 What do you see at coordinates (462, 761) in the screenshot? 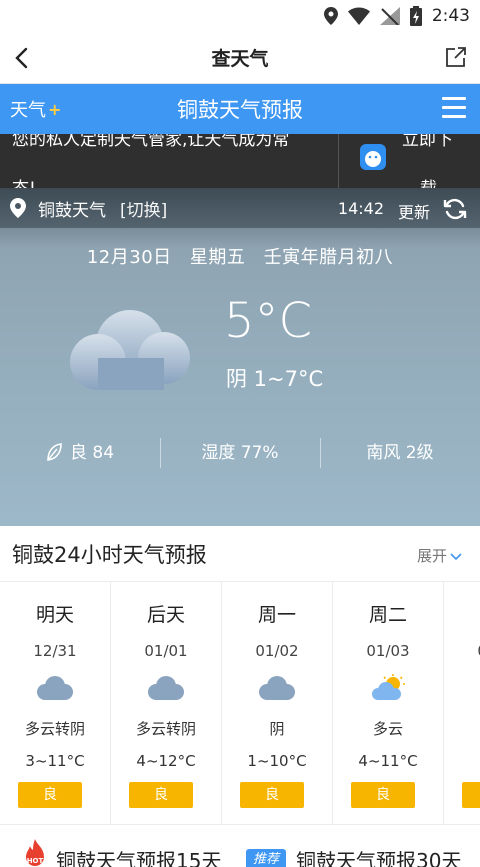
I see `day-temperature: 7~` at bounding box center [462, 761].